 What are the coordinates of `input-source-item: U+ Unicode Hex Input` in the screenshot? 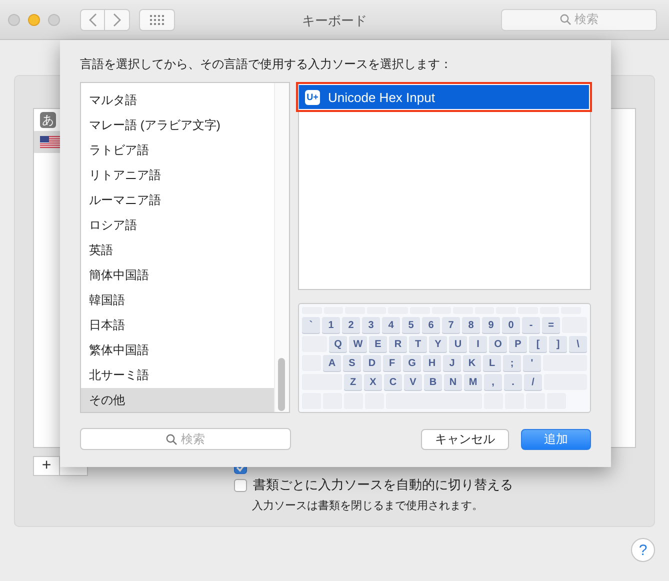 It's located at (444, 97).